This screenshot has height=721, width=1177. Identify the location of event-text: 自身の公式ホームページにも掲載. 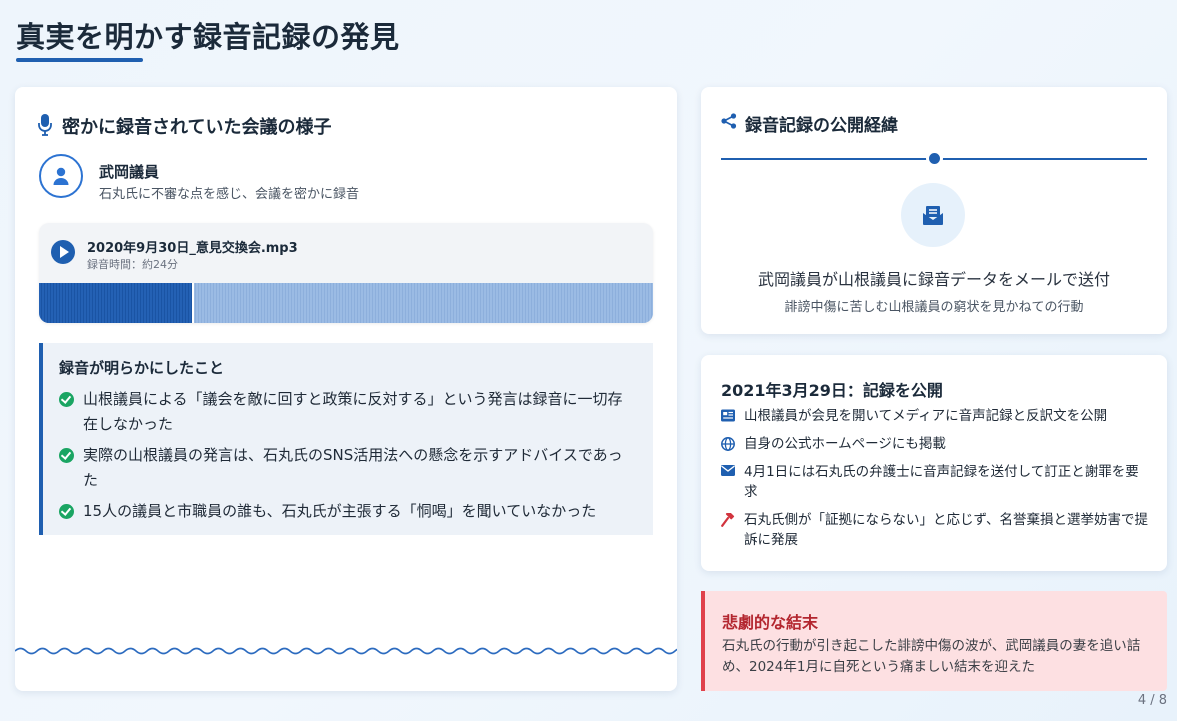
(845, 444).